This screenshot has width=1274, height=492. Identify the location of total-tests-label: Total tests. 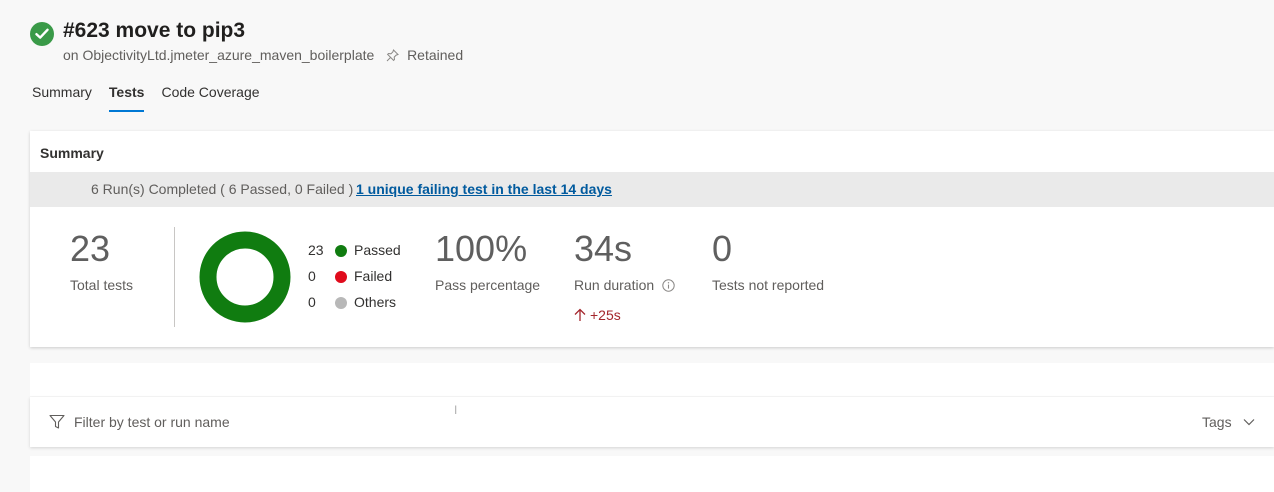
(102, 285).